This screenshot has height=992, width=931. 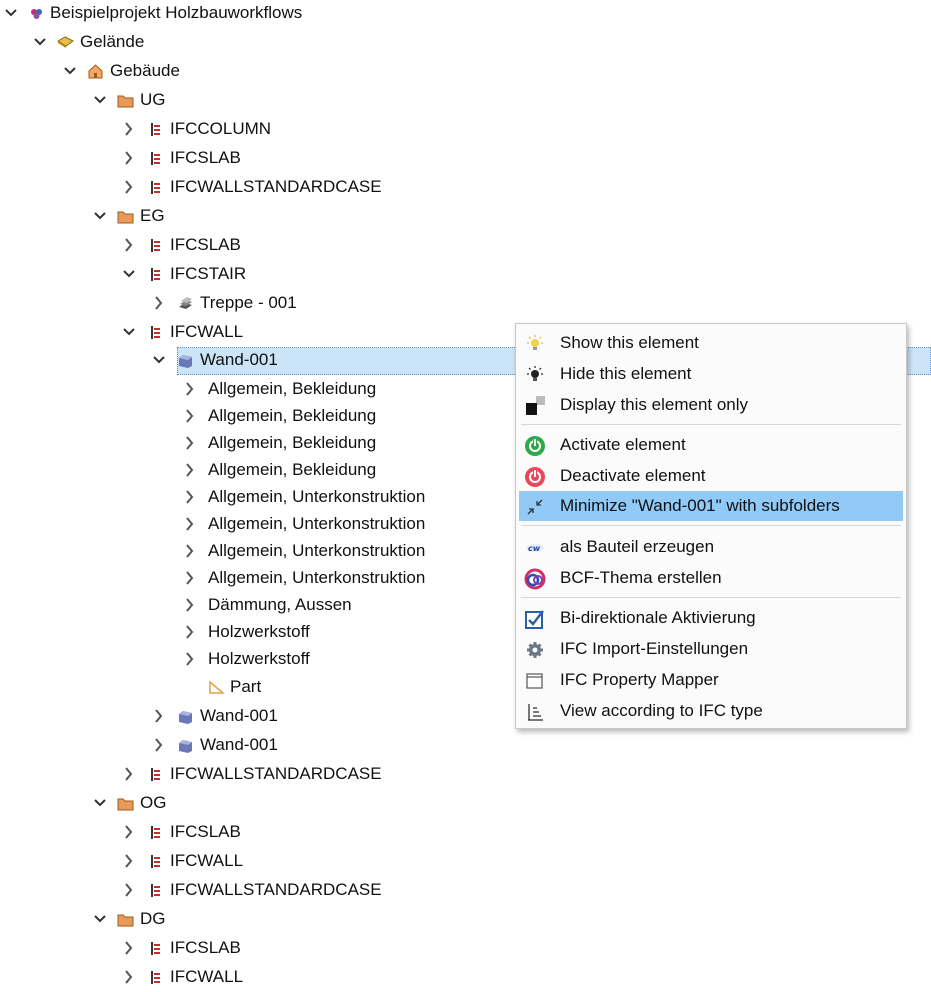 I want to click on menu-item-show-element: Show this element, so click(x=711, y=343).